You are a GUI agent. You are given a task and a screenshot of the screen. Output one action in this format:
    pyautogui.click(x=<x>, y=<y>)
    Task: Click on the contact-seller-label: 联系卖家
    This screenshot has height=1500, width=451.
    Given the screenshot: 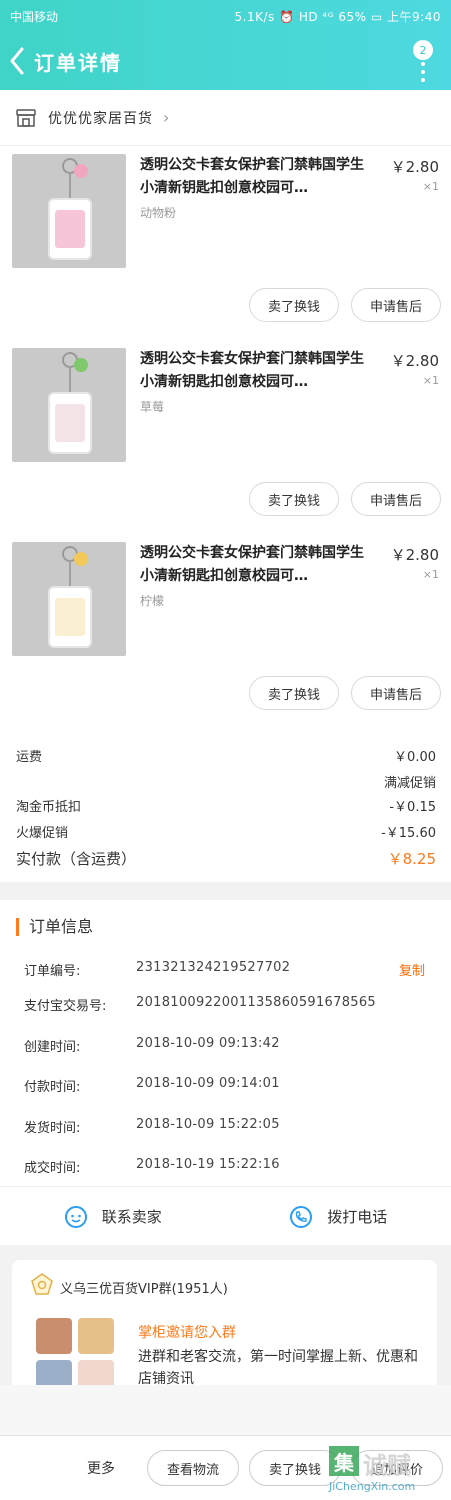 What is the action you would take?
    pyautogui.click(x=131, y=1217)
    